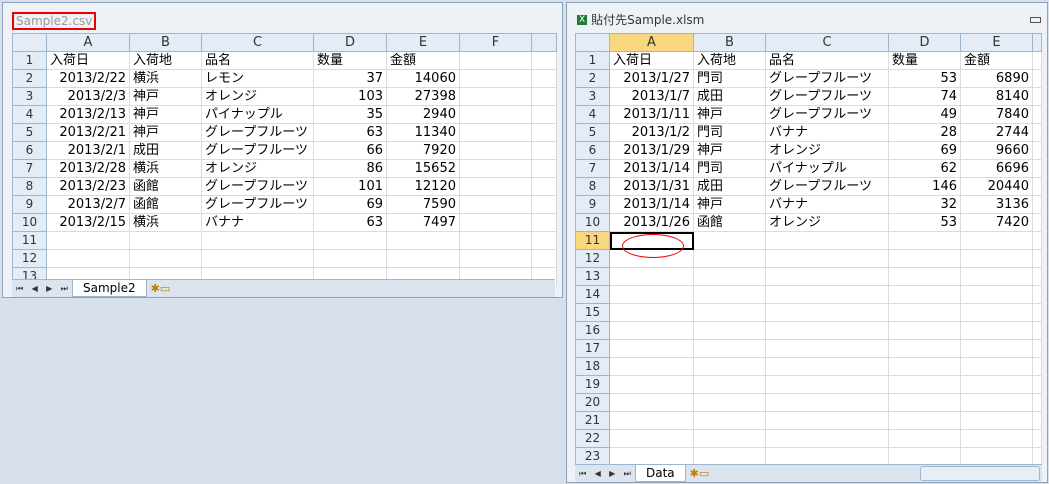 The image size is (1049, 484). I want to click on cell: 金額, so click(996, 60).